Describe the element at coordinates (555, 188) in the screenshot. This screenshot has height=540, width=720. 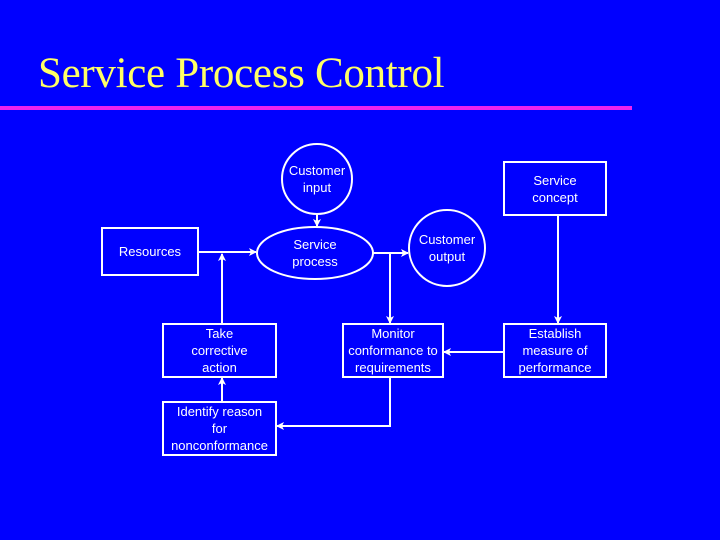
I see `service-concept-label: Service concept` at that location.